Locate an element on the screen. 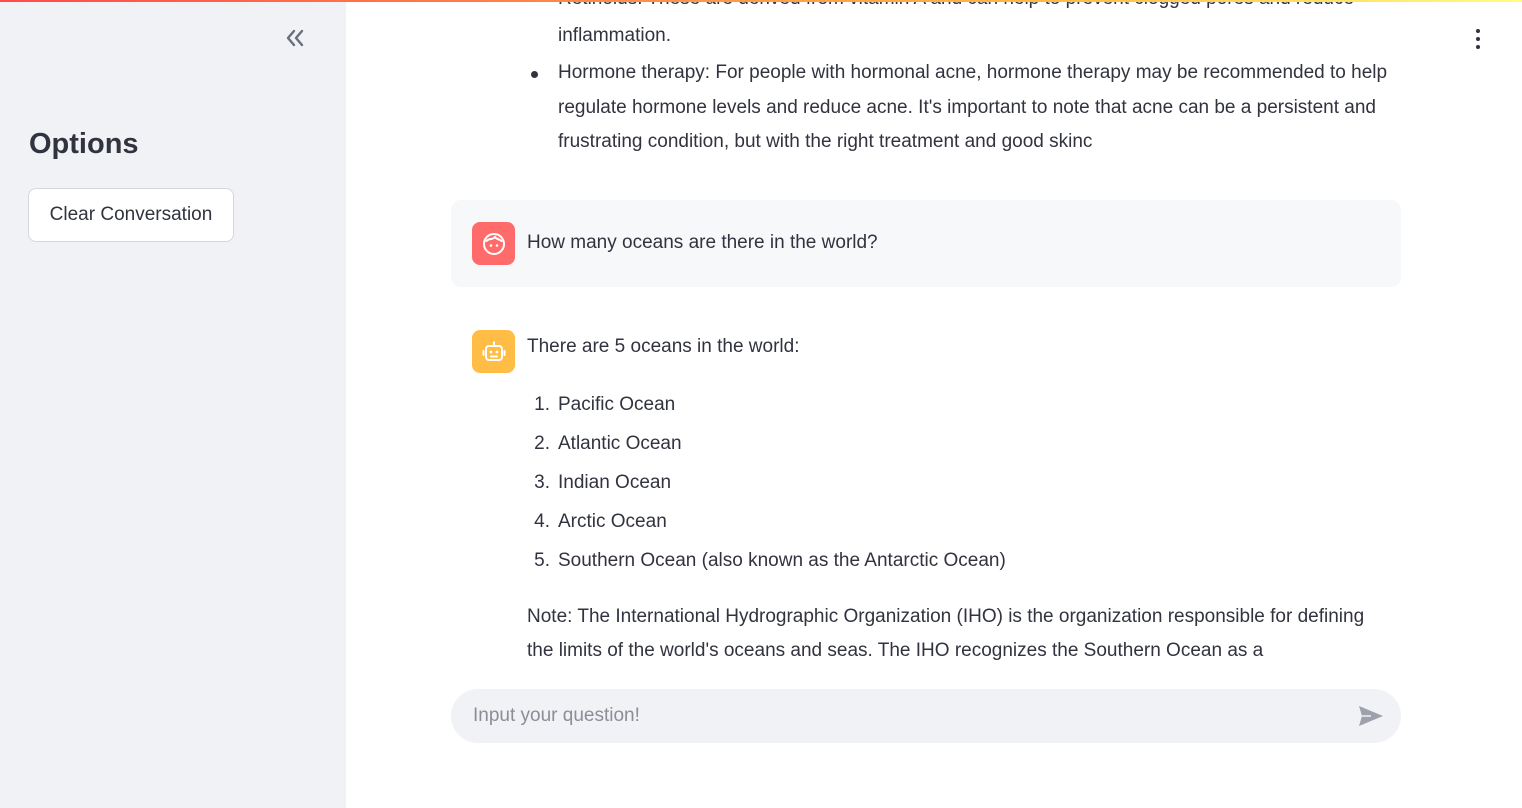  face-icon is located at coordinates (493, 243).